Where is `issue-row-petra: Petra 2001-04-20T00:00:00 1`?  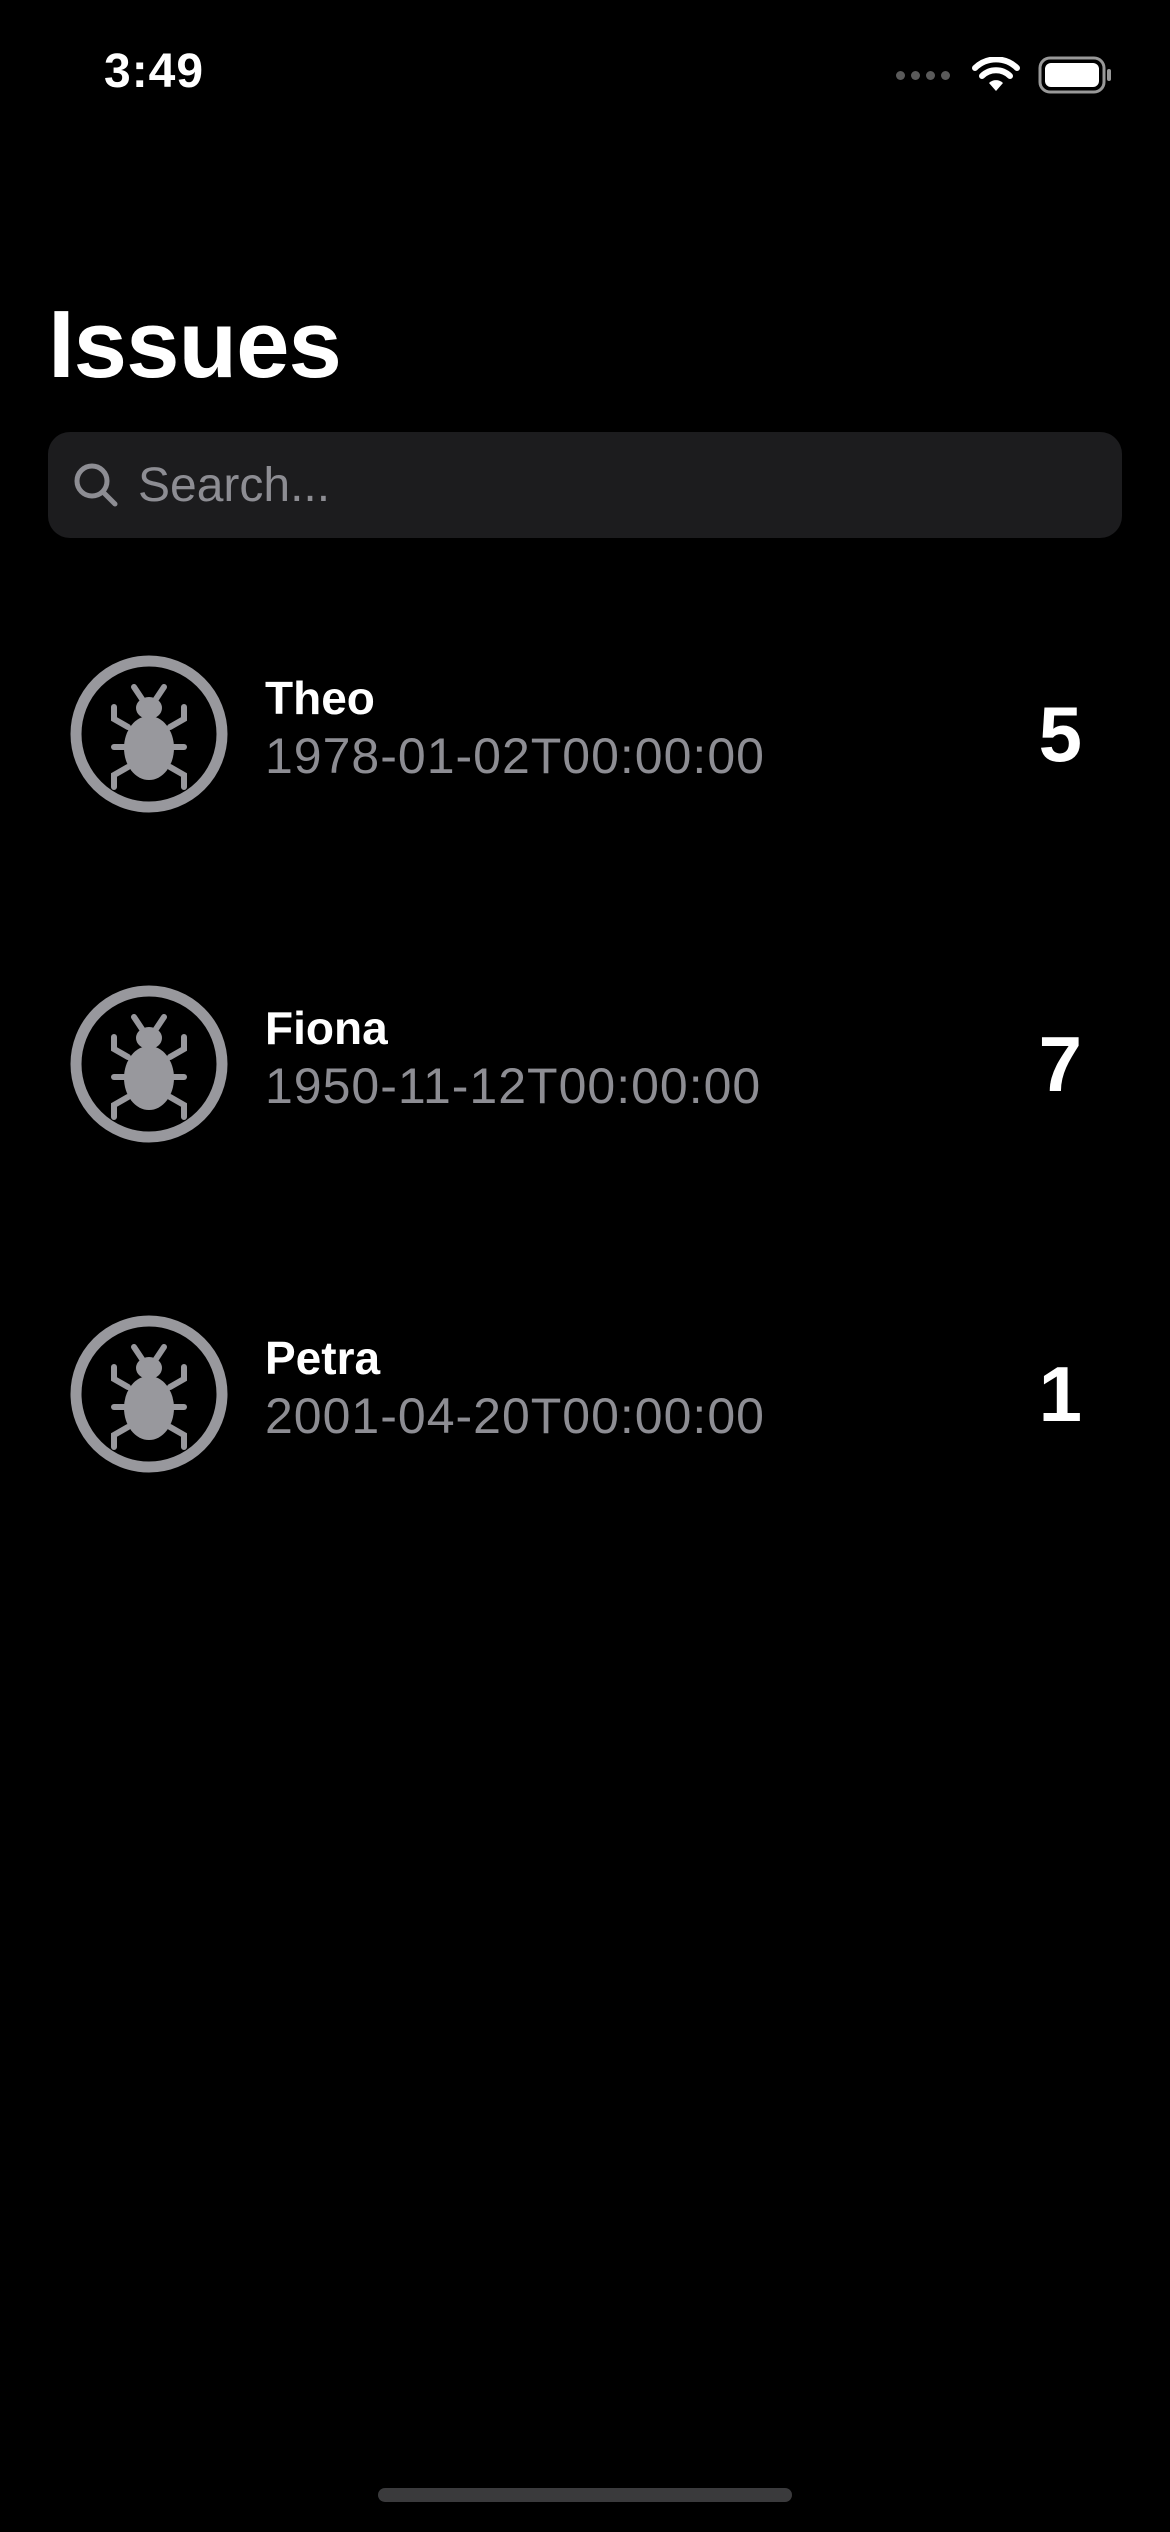
issue-row-petra: Petra 2001-04-20T00:00:00 1 is located at coordinates (585, 1425).